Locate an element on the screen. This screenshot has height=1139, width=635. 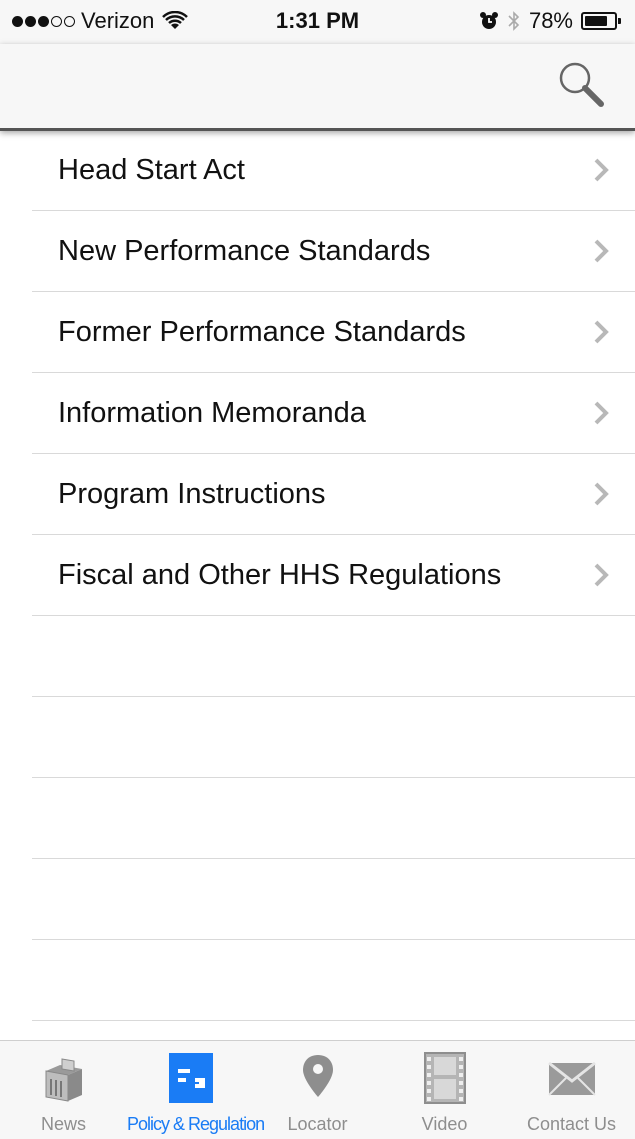
bluetooth-icon is located at coordinates (514, 21).